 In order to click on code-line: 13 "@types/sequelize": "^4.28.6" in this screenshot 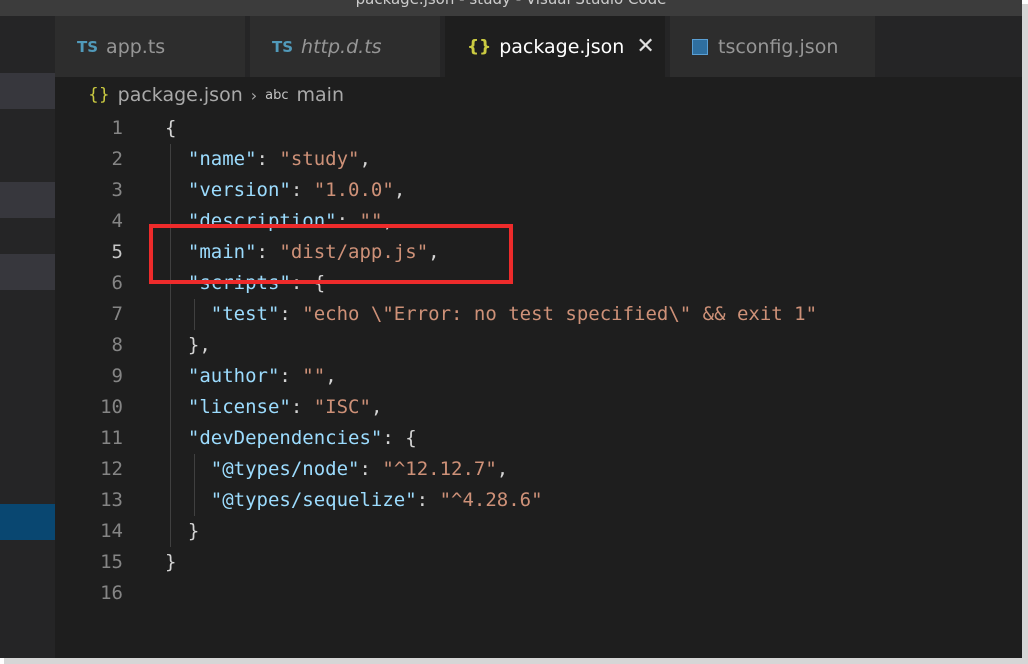, I will do `click(538, 500)`.